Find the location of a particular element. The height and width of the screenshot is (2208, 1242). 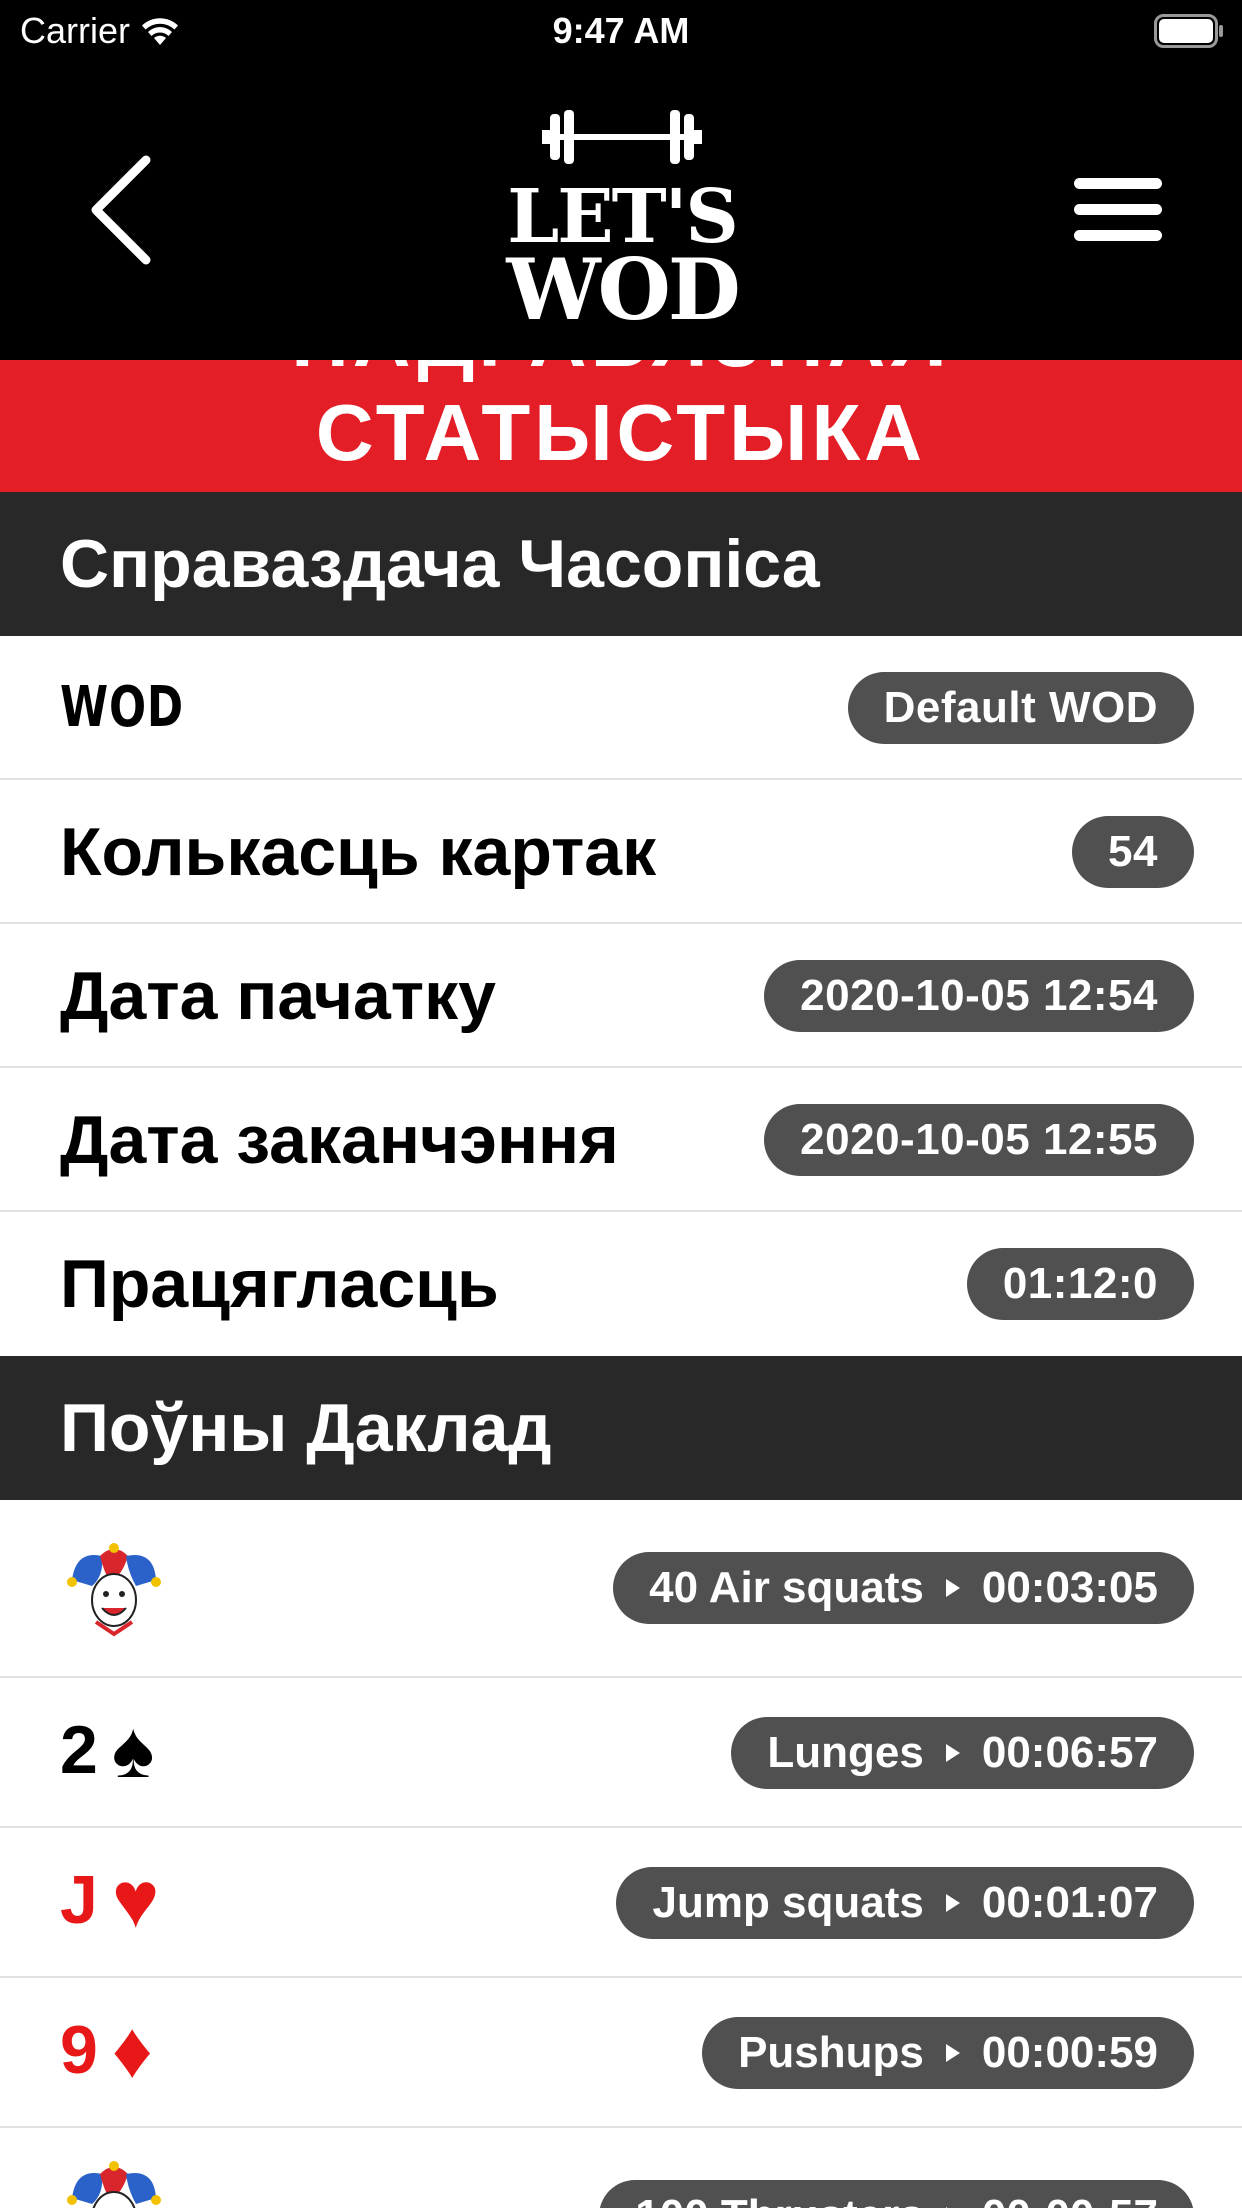

report-row: 9 ♦ Pushups 00:00:59 is located at coordinates (621, 2053).